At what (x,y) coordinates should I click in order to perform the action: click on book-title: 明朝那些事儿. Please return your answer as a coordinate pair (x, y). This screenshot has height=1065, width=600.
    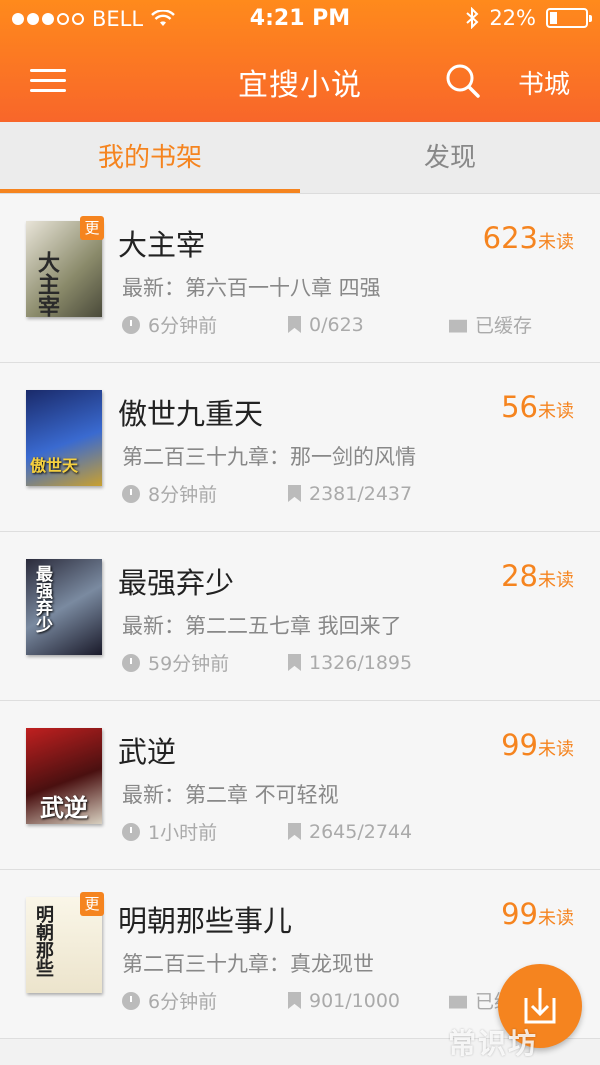
    Looking at the image, I should click on (205, 921).